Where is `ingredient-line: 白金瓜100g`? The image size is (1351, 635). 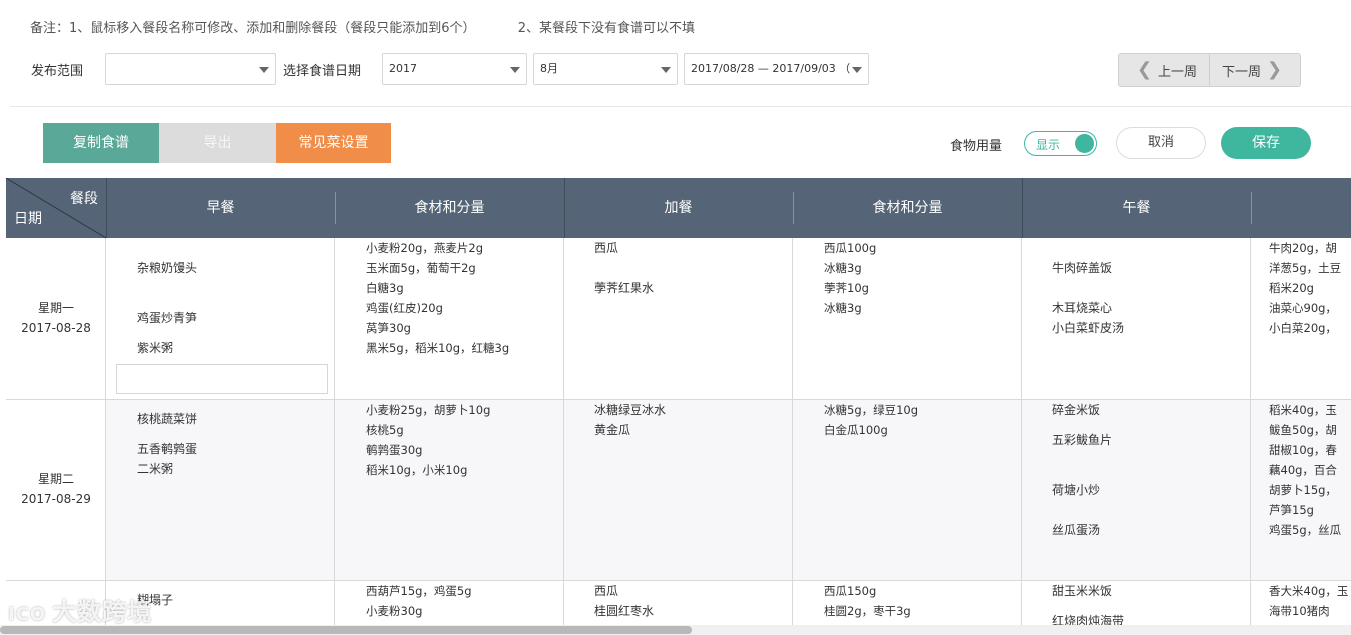 ingredient-line: 白金瓜100g is located at coordinates (856, 430).